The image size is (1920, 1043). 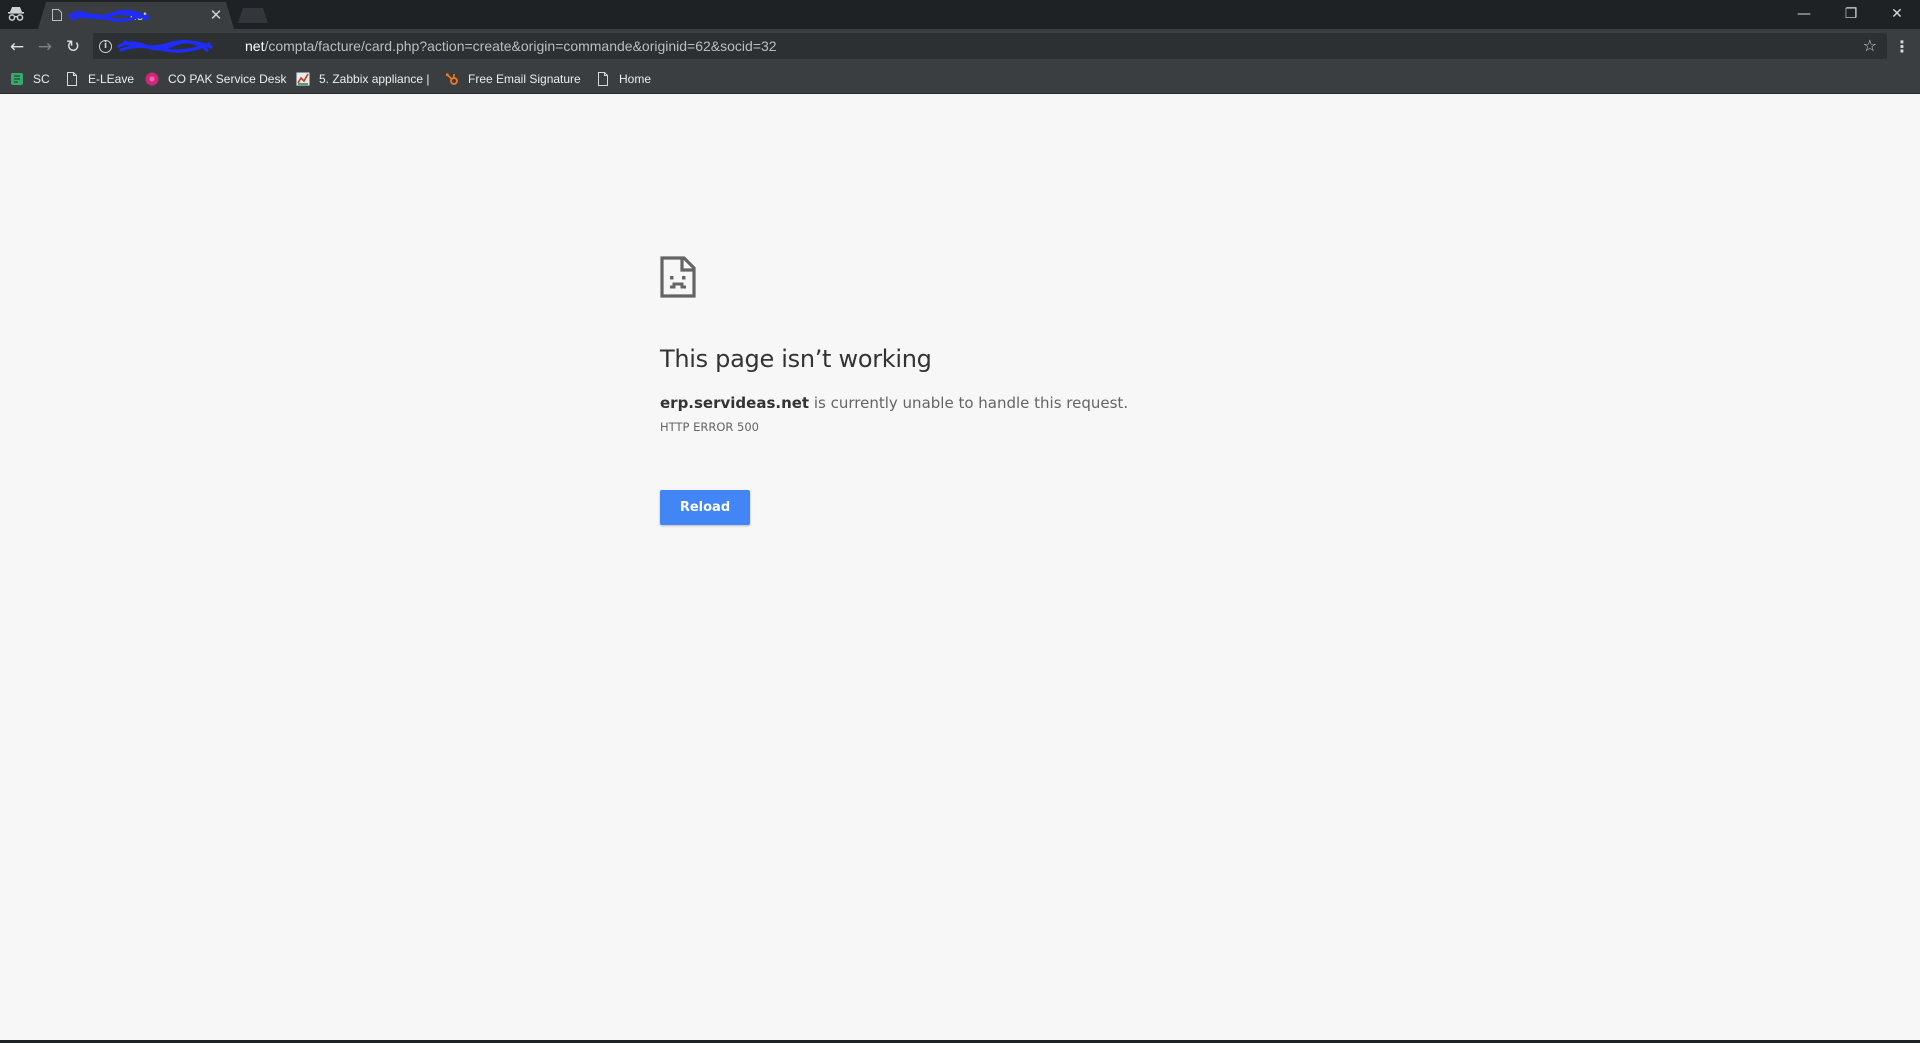 I want to click on close-tab-icon: ✕, so click(x=216, y=15).